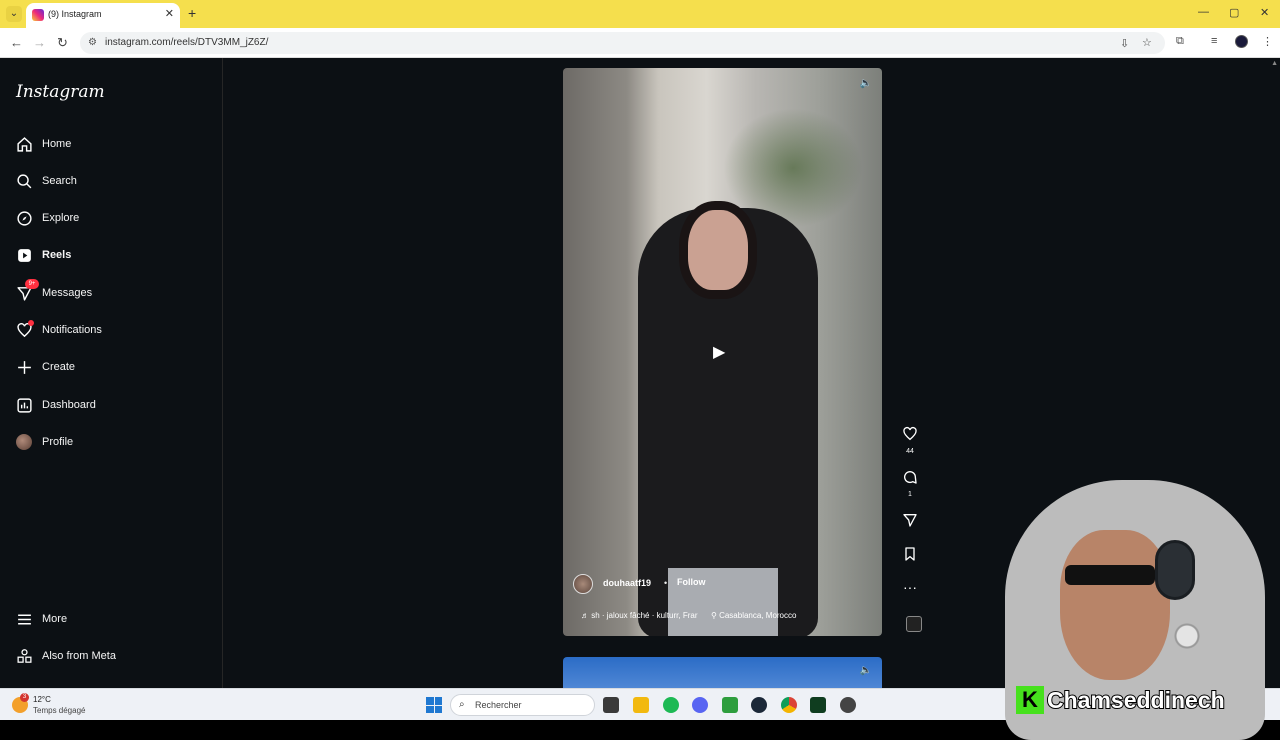 The height and width of the screenshot is (740, 1280). What do you see at coordinates (14, 14) in the screenshot?
I see `tab-search-menu-button: ⌄` at bounding box center [14, 14].